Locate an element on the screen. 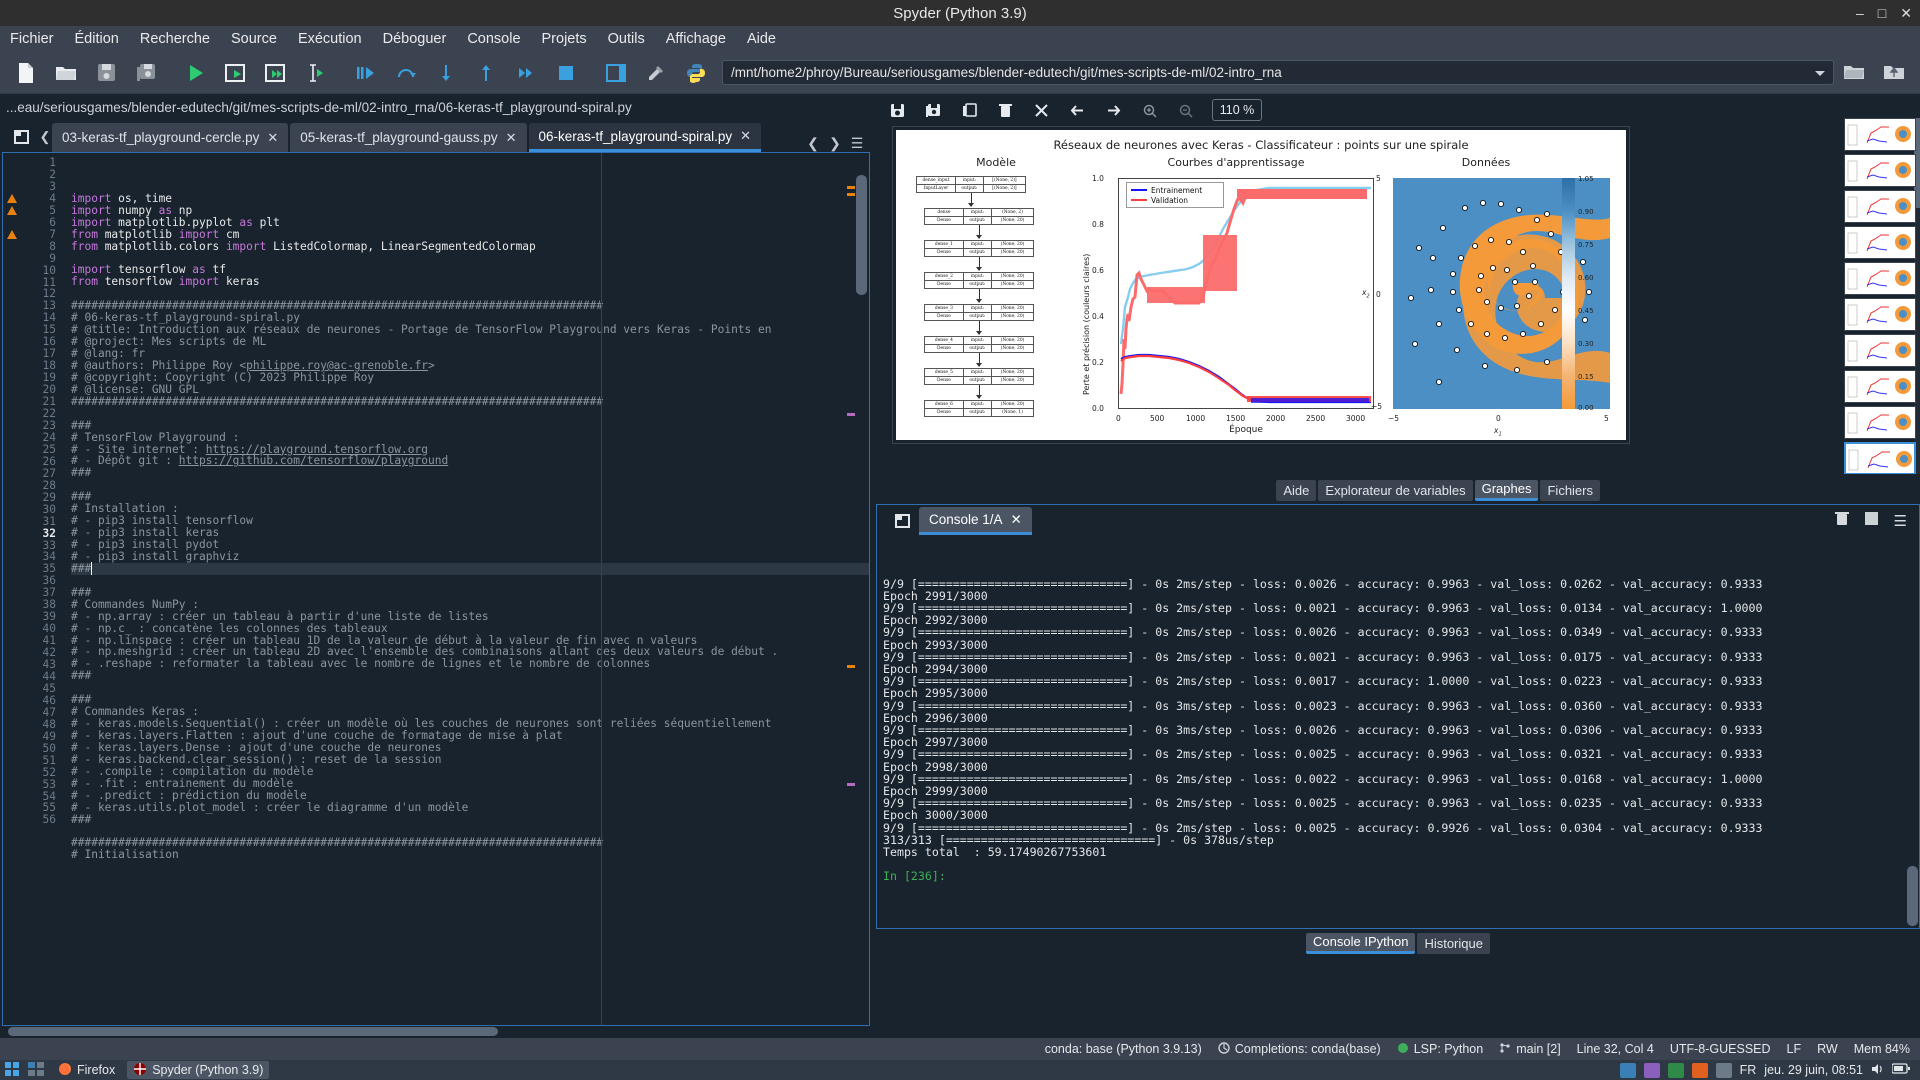 The image size is (1920, 1080). save-file-icon is located at coordinates (106, 73).